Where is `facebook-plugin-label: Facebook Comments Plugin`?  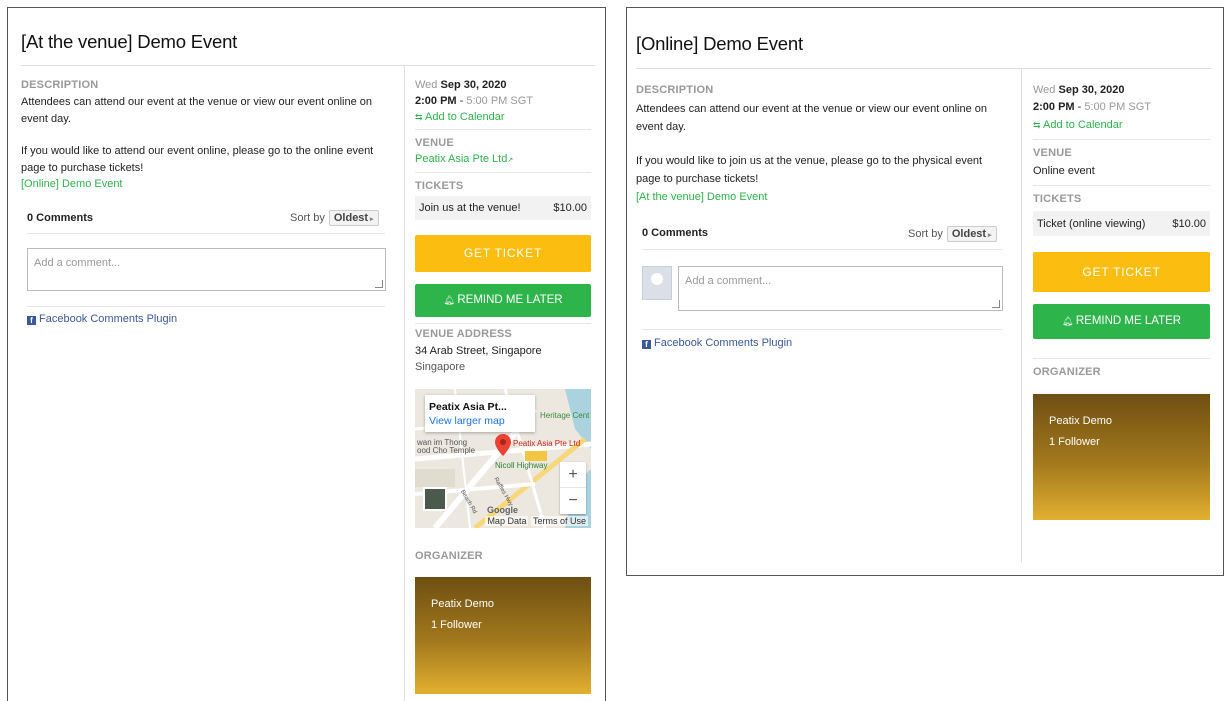 facebook-plugin-label: Facebook Comments Plugin is located at coordinates (723, 343).